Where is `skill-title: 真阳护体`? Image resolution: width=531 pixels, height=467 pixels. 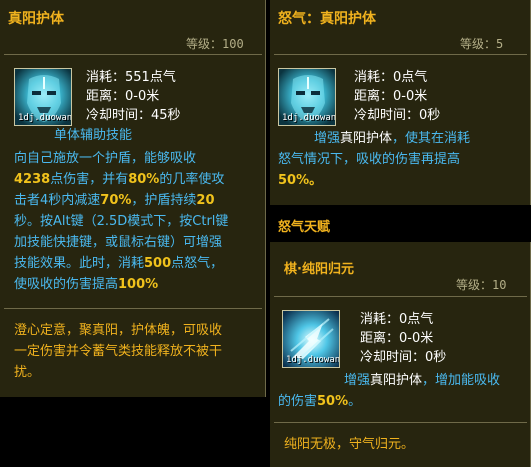
skill-title: 真阳护体 is located at coordinates (36, 19).